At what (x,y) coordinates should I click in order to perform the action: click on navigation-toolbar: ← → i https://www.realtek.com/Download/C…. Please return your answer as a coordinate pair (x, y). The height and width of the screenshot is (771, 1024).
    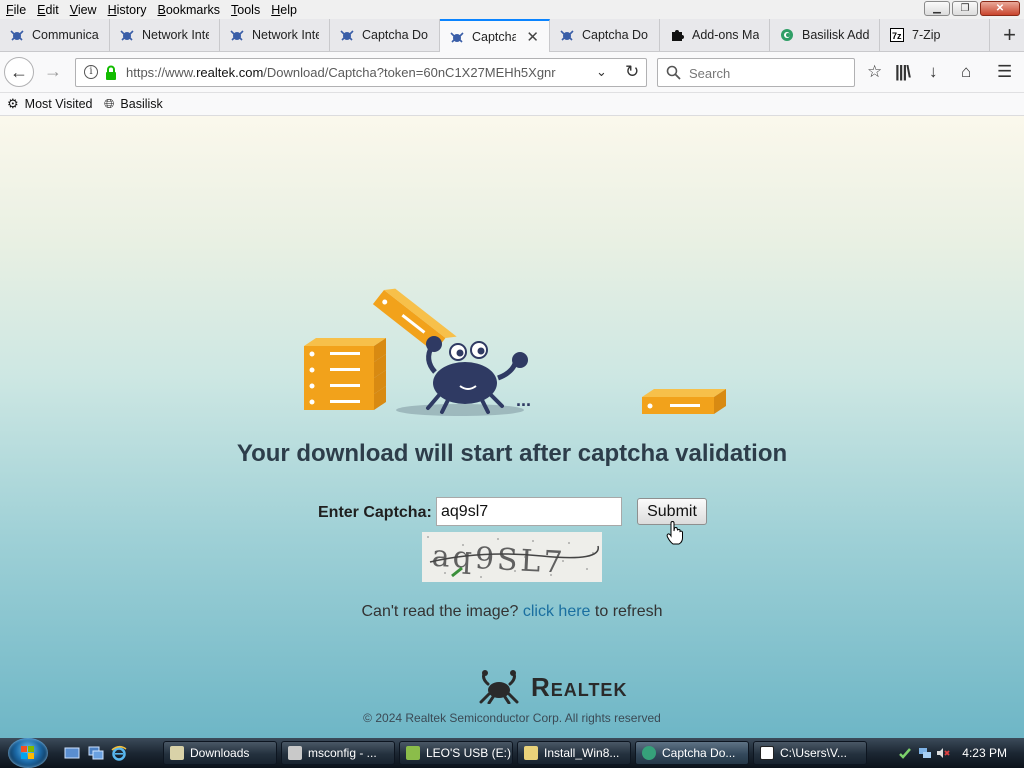
    Looking at the image, I should click on (512, 72).